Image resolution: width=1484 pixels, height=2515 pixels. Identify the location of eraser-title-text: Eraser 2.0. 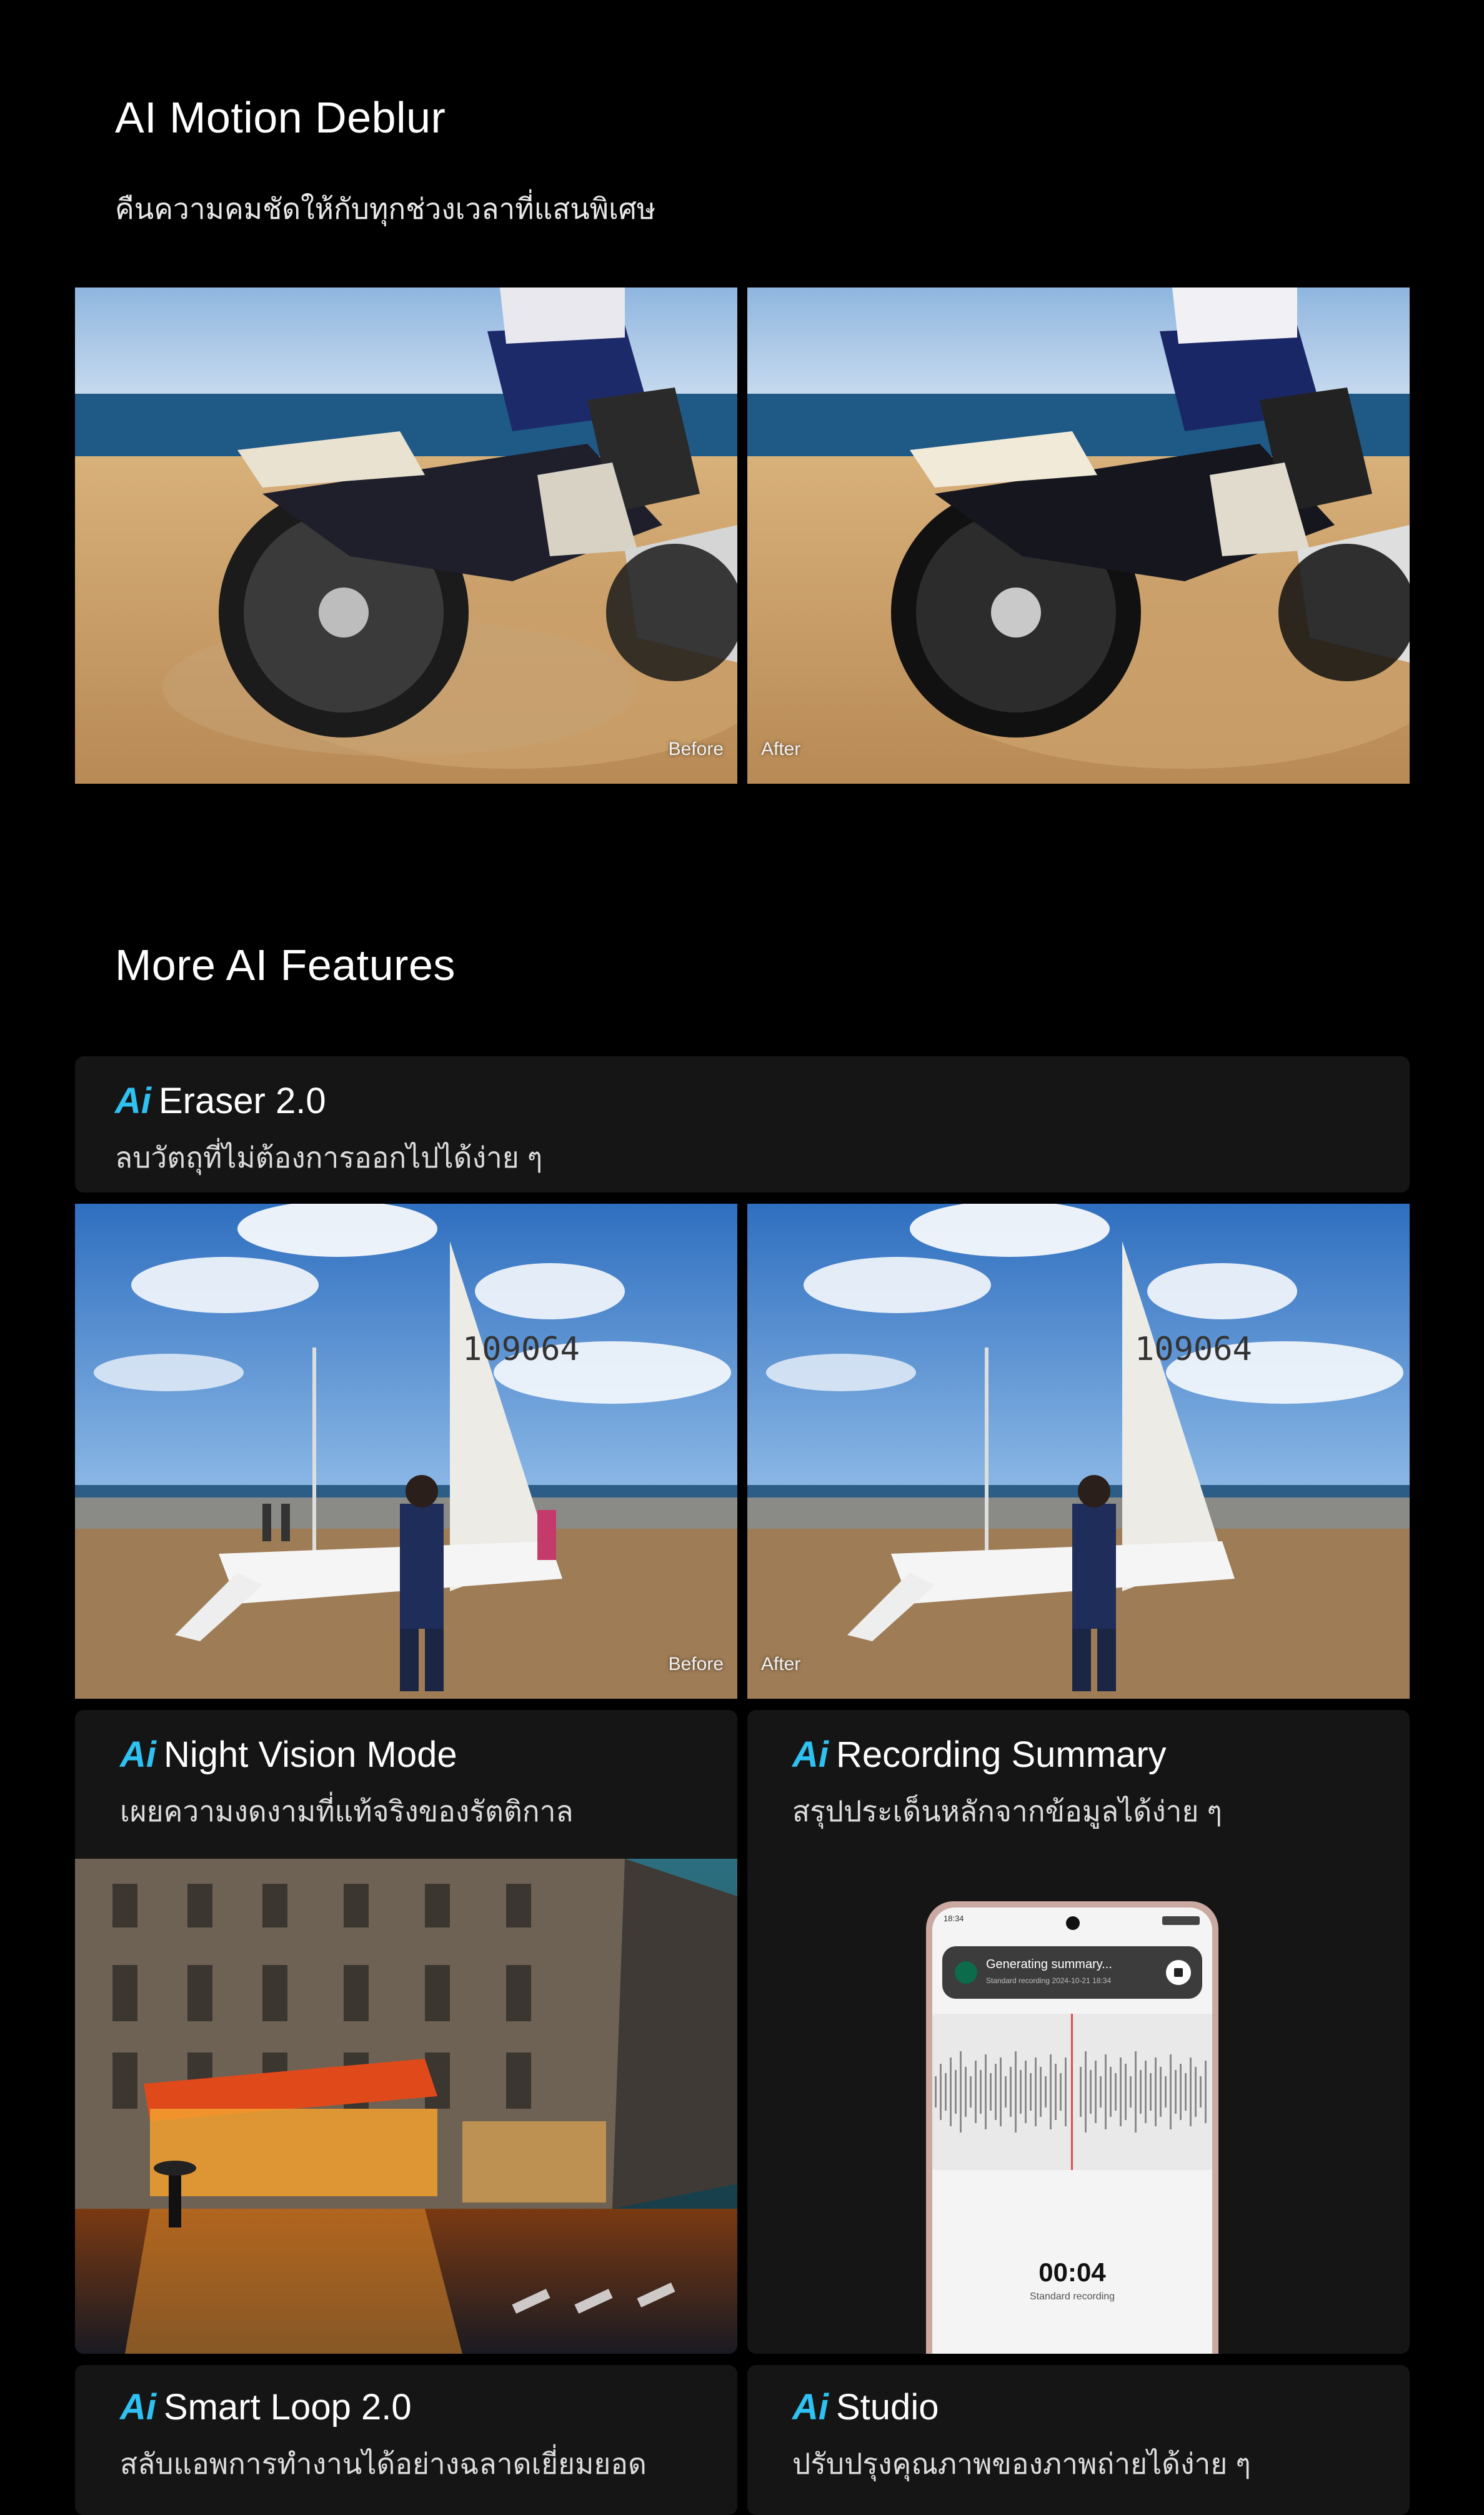
(242, 1101).